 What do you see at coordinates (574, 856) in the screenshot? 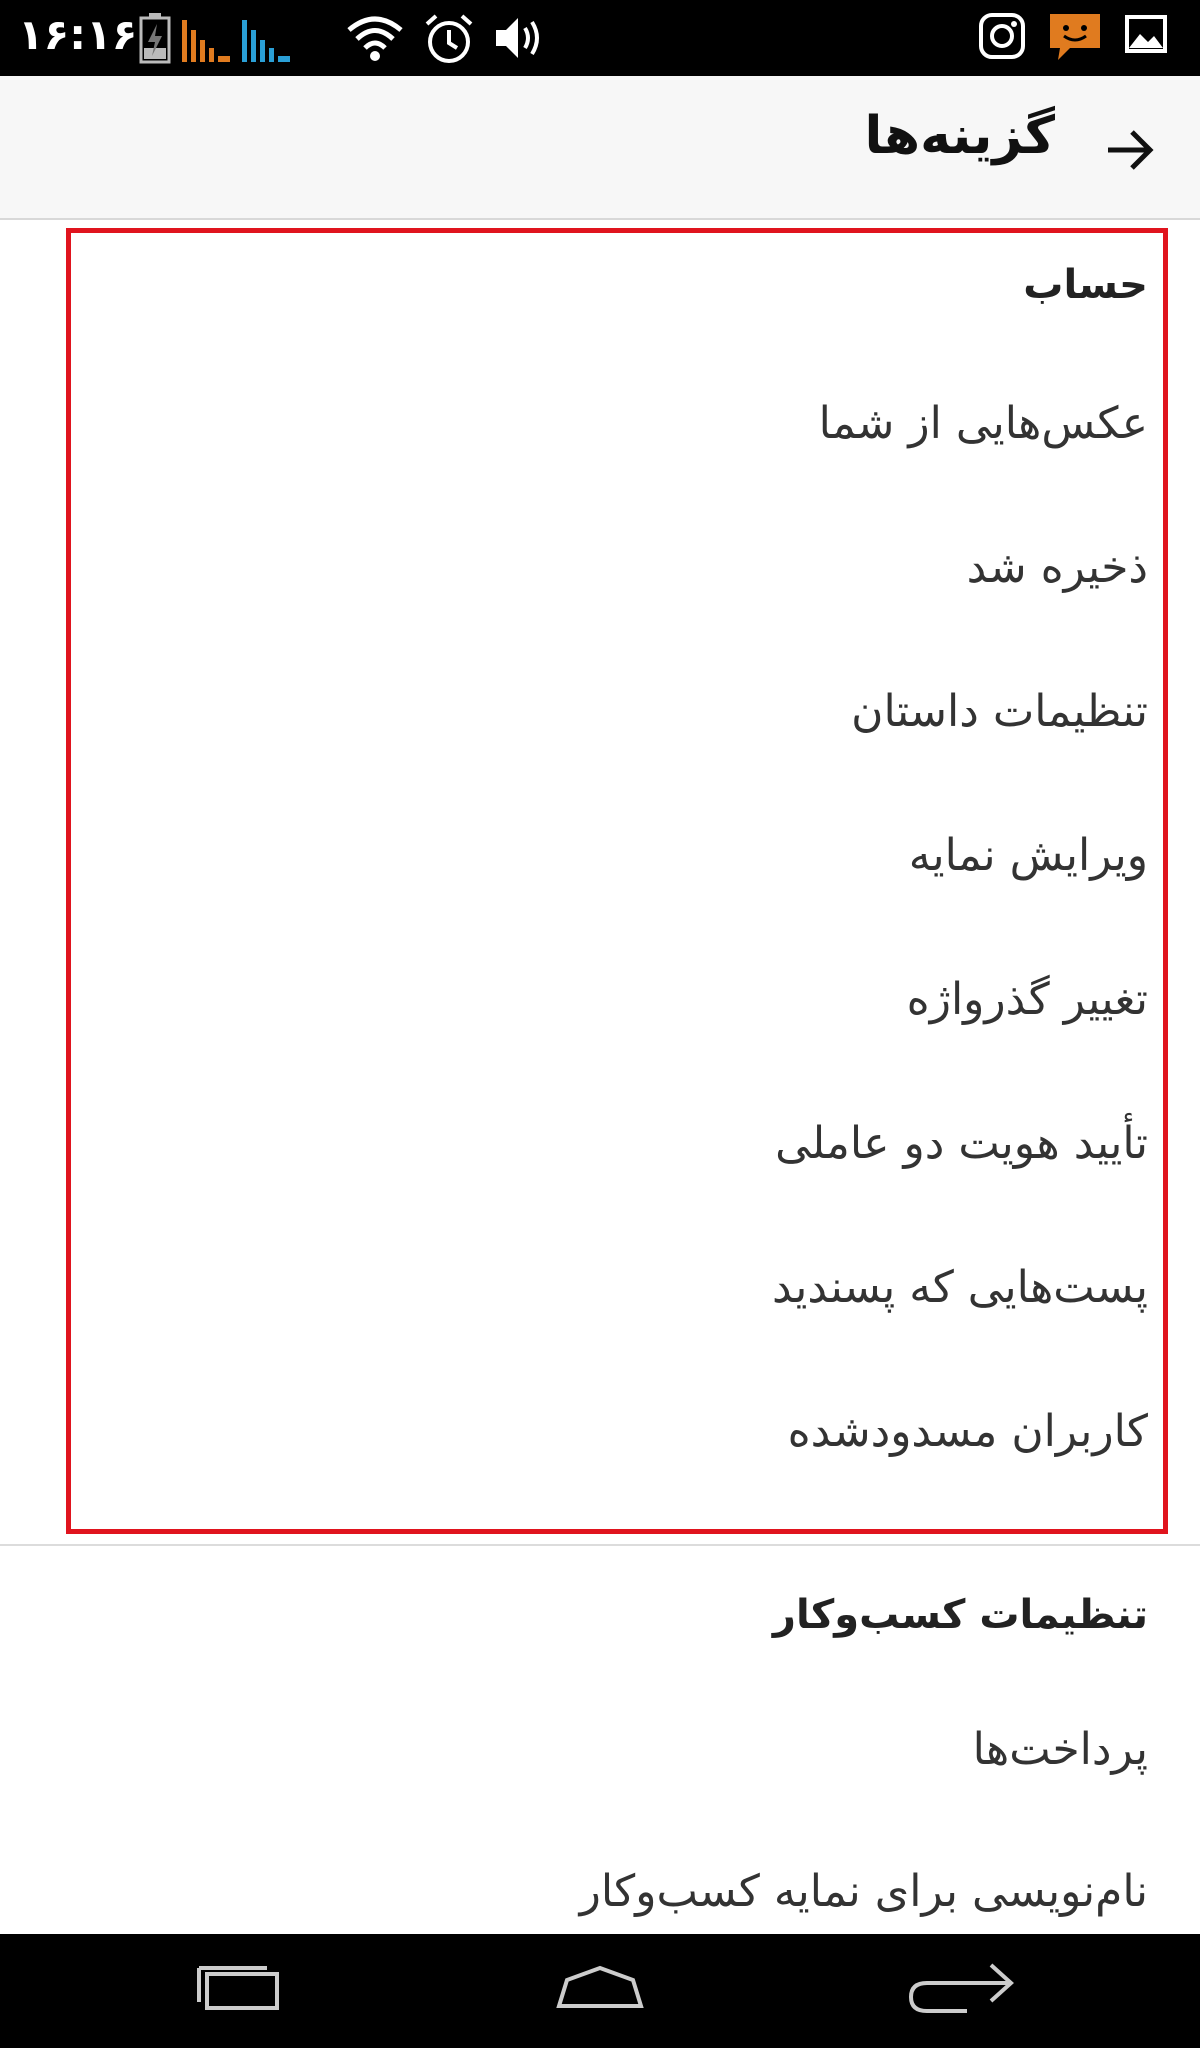
I see `menu-item-edit-profile: ویرایش نمایه` at bounding box center [574, 856].